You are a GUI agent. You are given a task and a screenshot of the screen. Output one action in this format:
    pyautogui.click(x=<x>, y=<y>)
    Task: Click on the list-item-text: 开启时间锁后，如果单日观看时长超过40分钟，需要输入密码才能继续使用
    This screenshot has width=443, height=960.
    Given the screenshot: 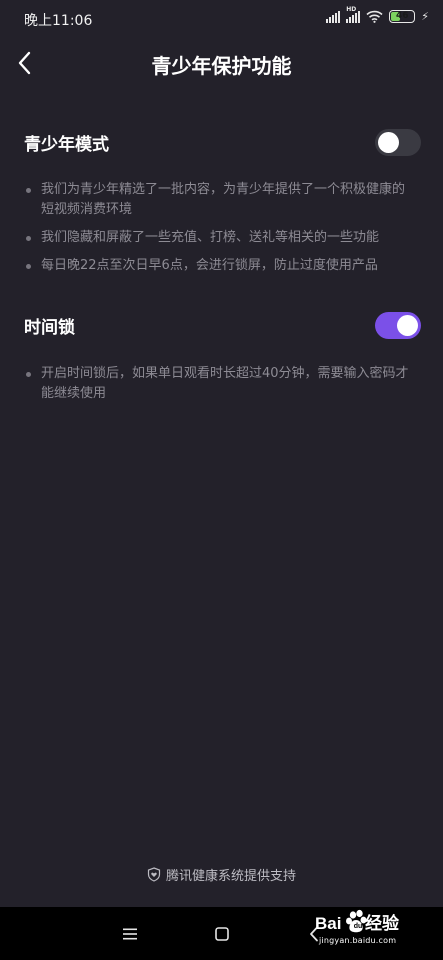 What is the action you would take?
    pyautogui.click(x=225, y=383)
    